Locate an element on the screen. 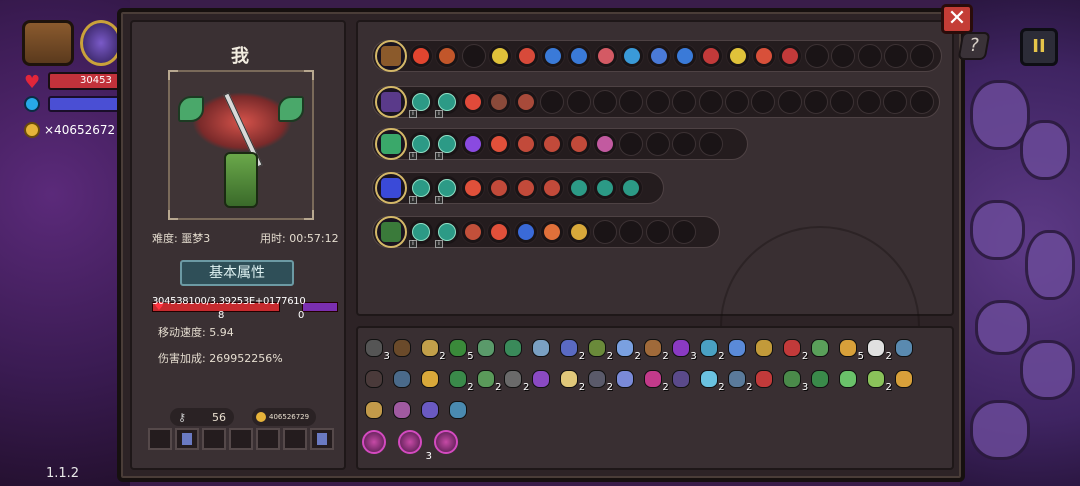 This screenshot has height=486, width=1080. weapon-icon is located at coordinates (101, 43).